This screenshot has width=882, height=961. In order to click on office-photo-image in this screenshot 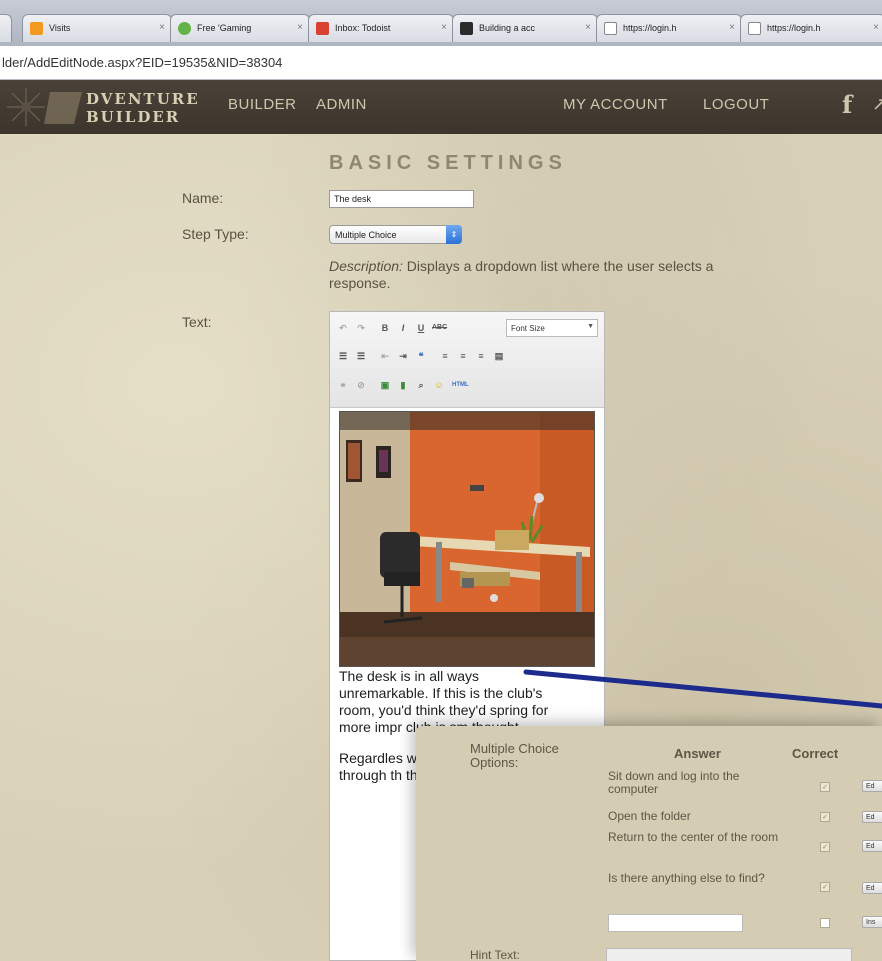, I will do `click(467, 539)`.